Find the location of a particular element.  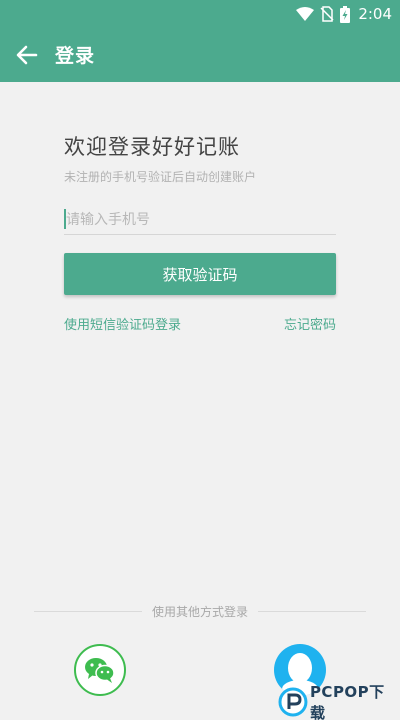

text-cursor is located at coordinates (65, 219).